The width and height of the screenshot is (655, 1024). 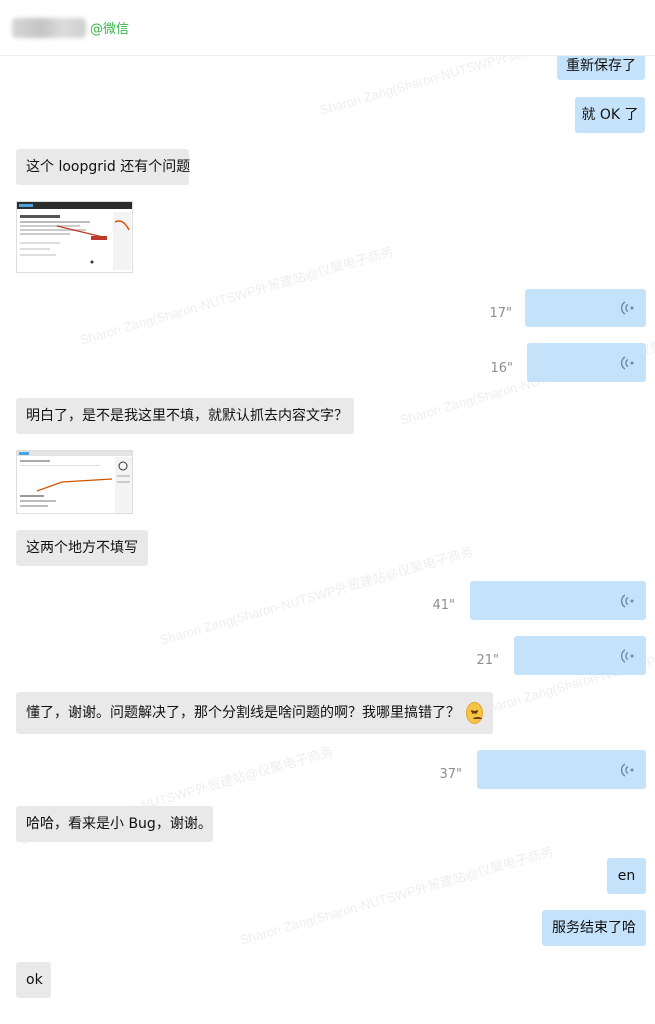 I want to click on outgoing-message: 就 OK 了, so click(x=610, y=115).